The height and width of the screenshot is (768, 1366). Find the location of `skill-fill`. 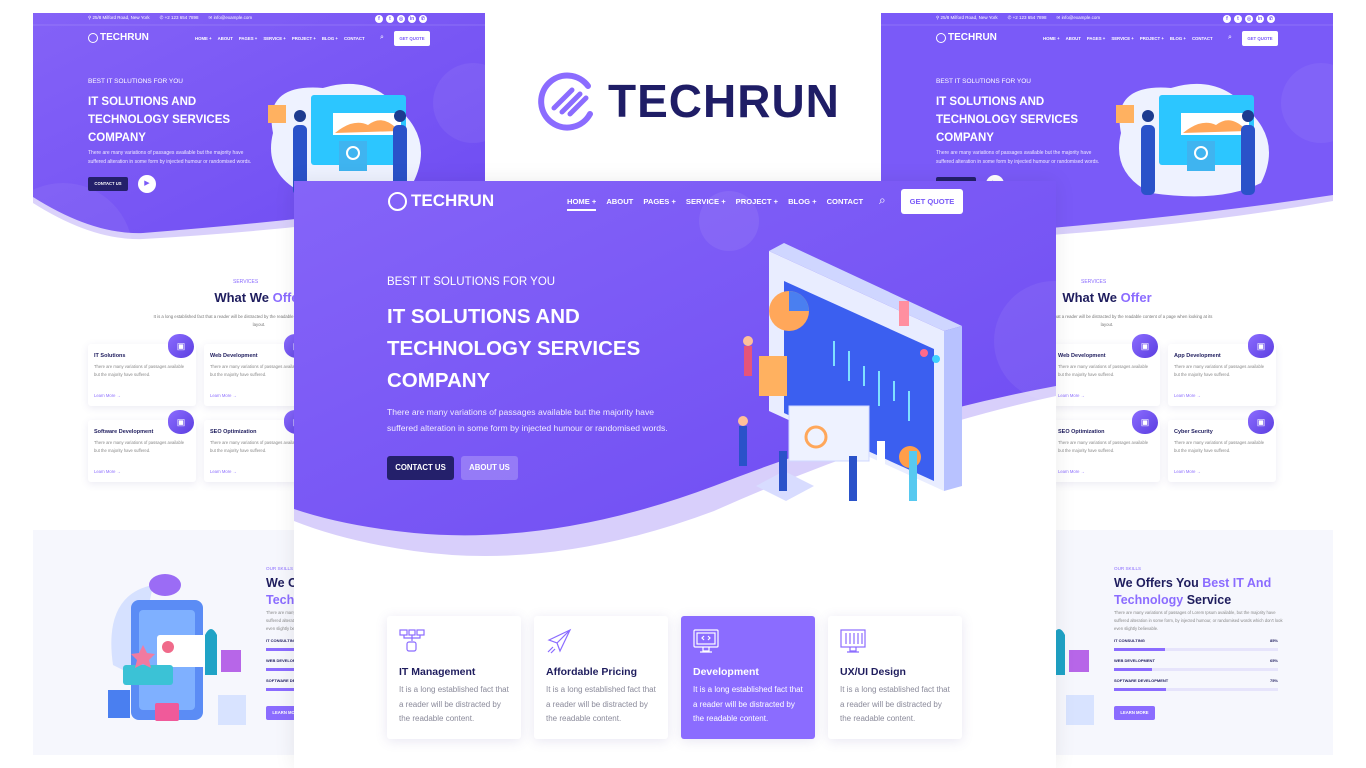

skill-fill is located at coordinates (1139, 649).